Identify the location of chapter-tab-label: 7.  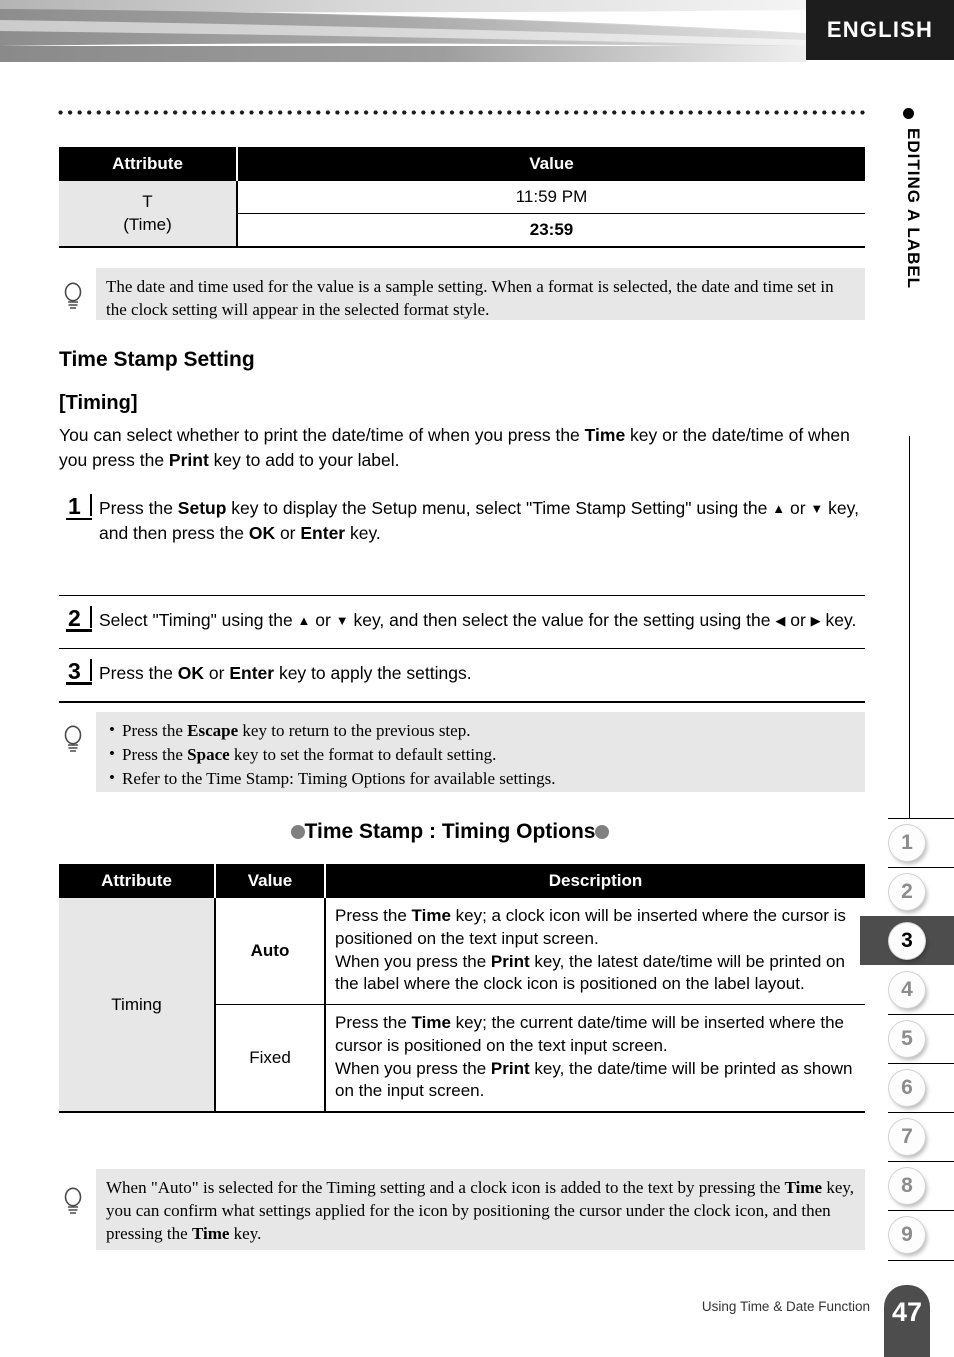
(907, 1136).